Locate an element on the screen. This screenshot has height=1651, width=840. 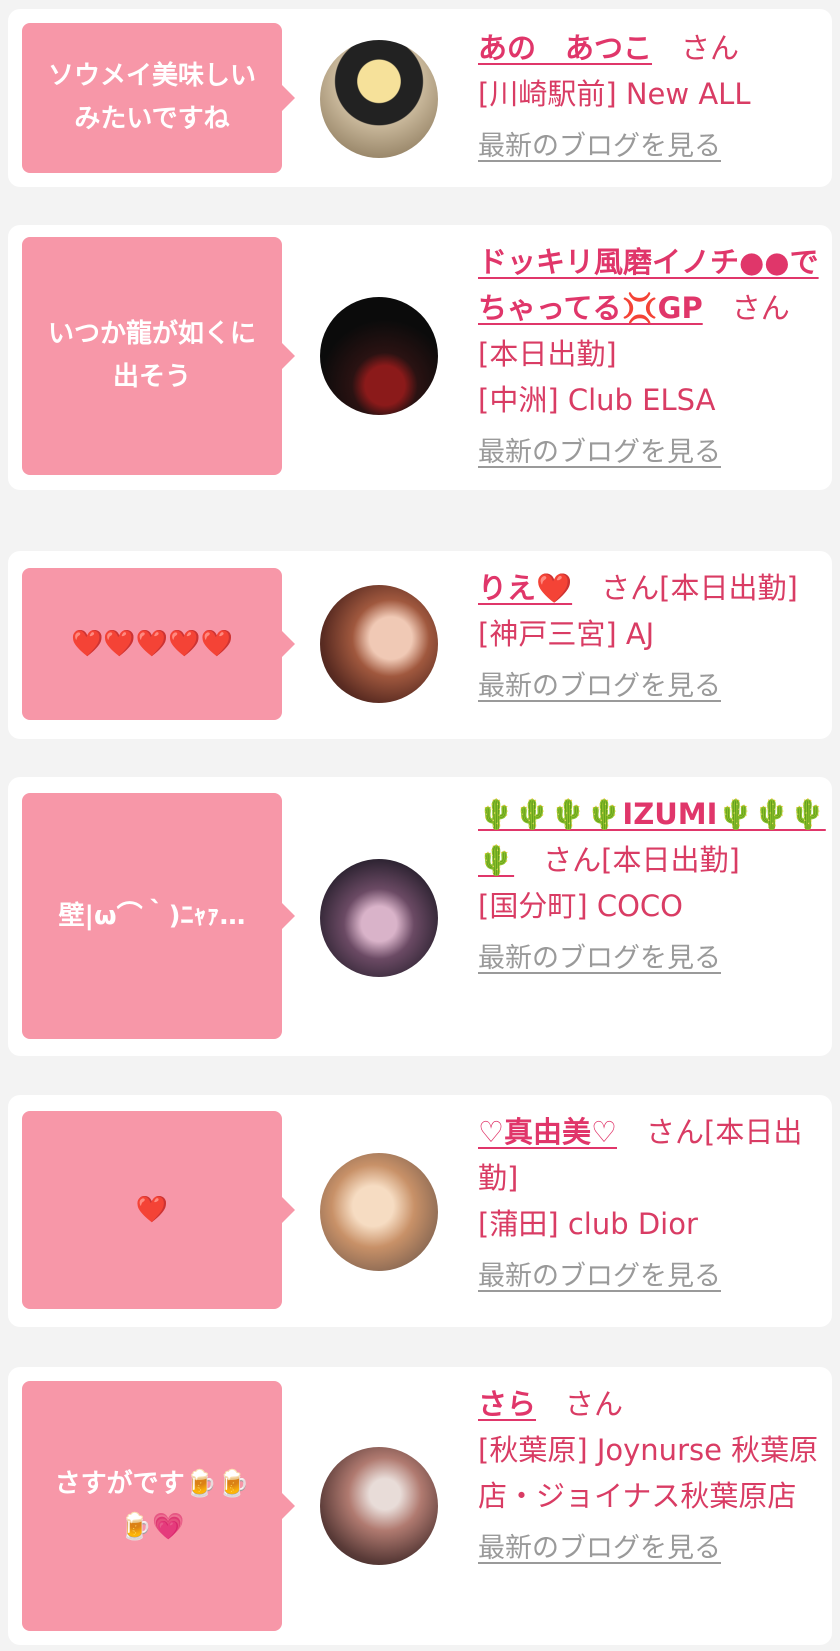
shop-label: [神戸三宮] AJ is located at coordinates (566, 634).